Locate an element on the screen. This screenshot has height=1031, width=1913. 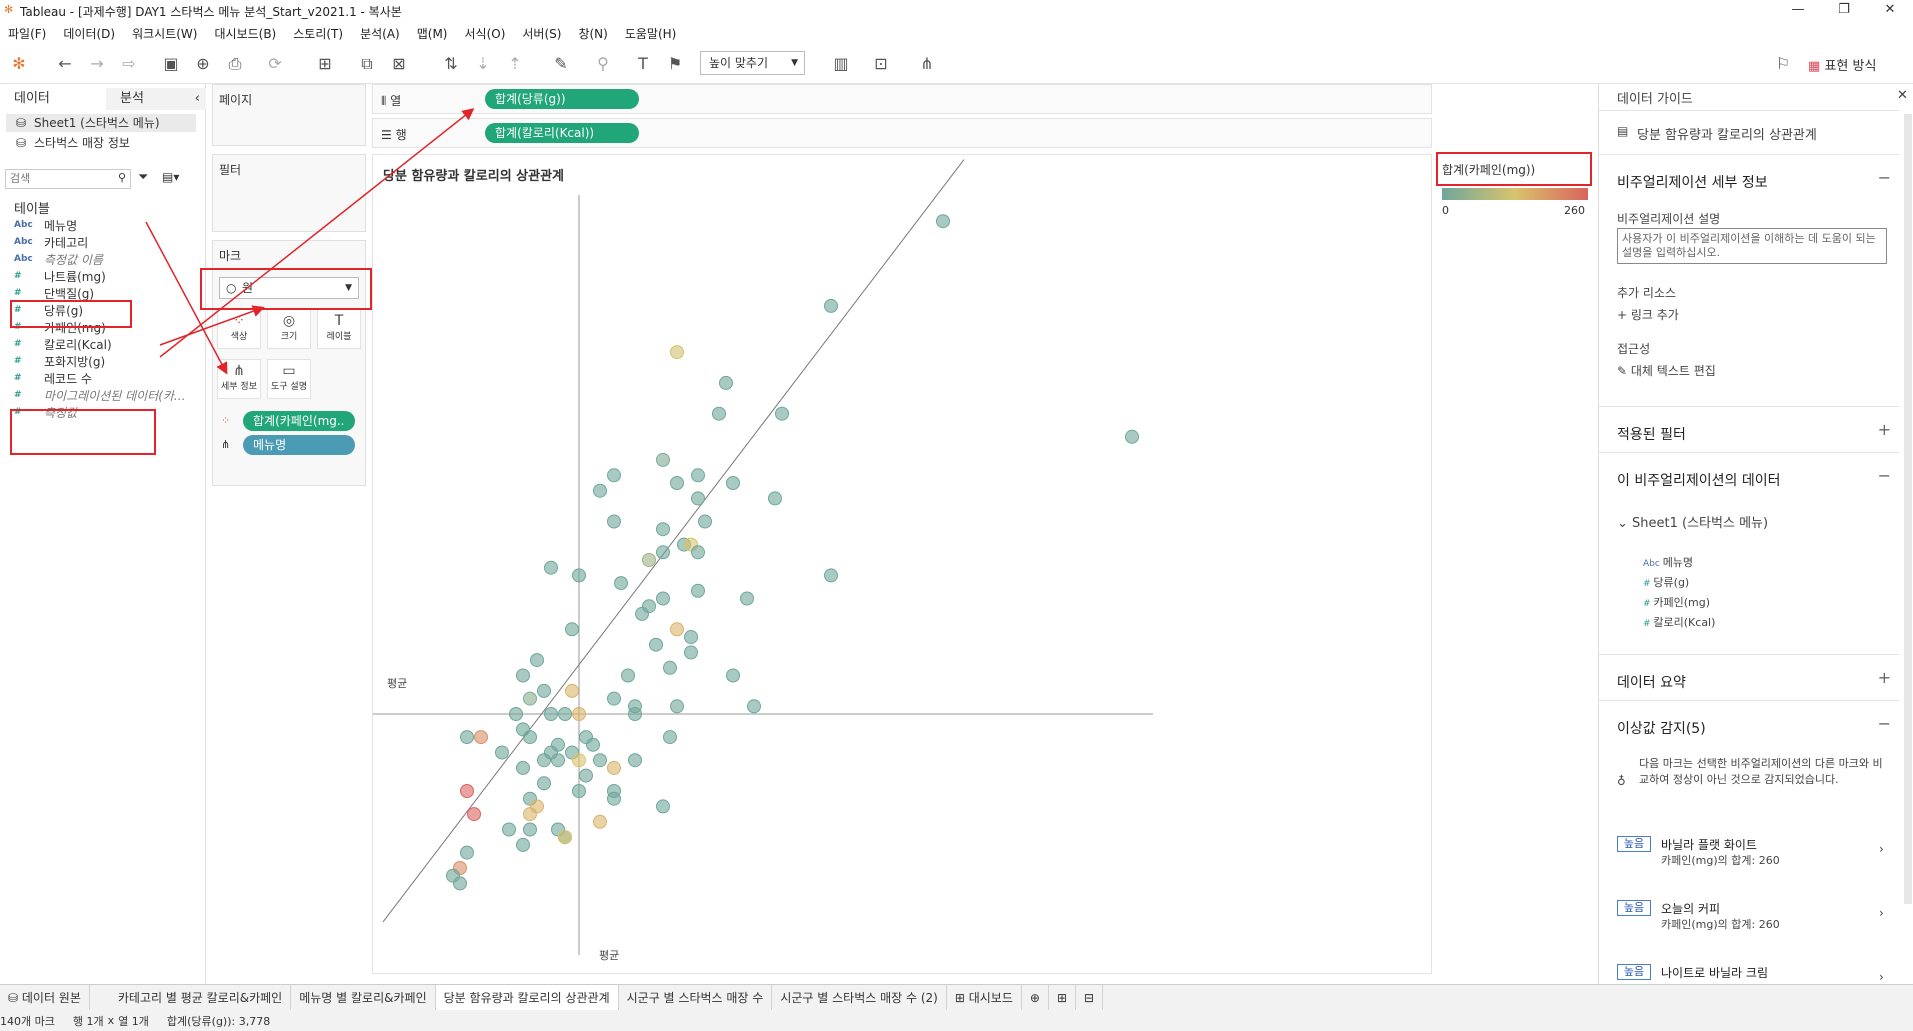
section-filters: 적용된 필터 is located at coordinates (1651, 434).